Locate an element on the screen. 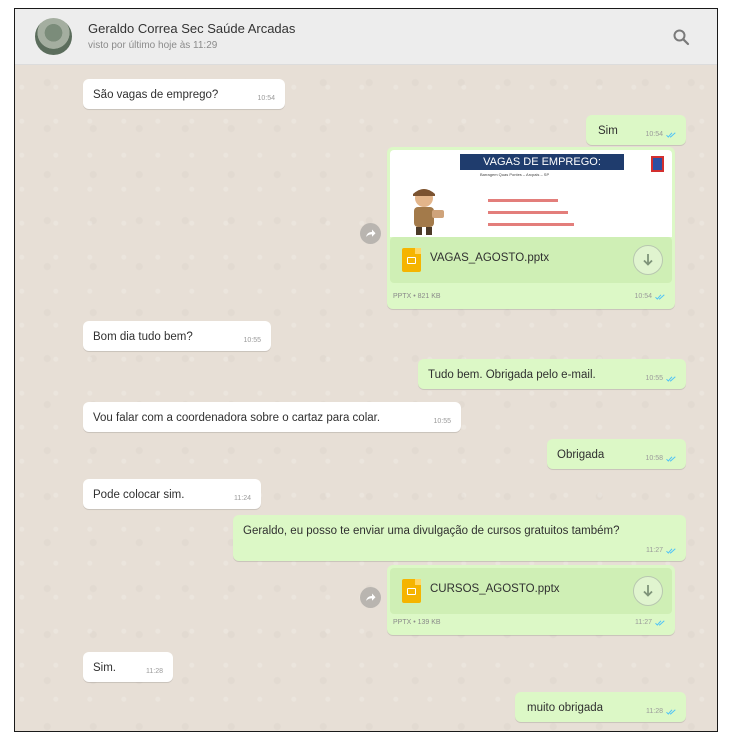 This screenshot has height=736, width=735. preview-logo is located at coordinates (657, 164).